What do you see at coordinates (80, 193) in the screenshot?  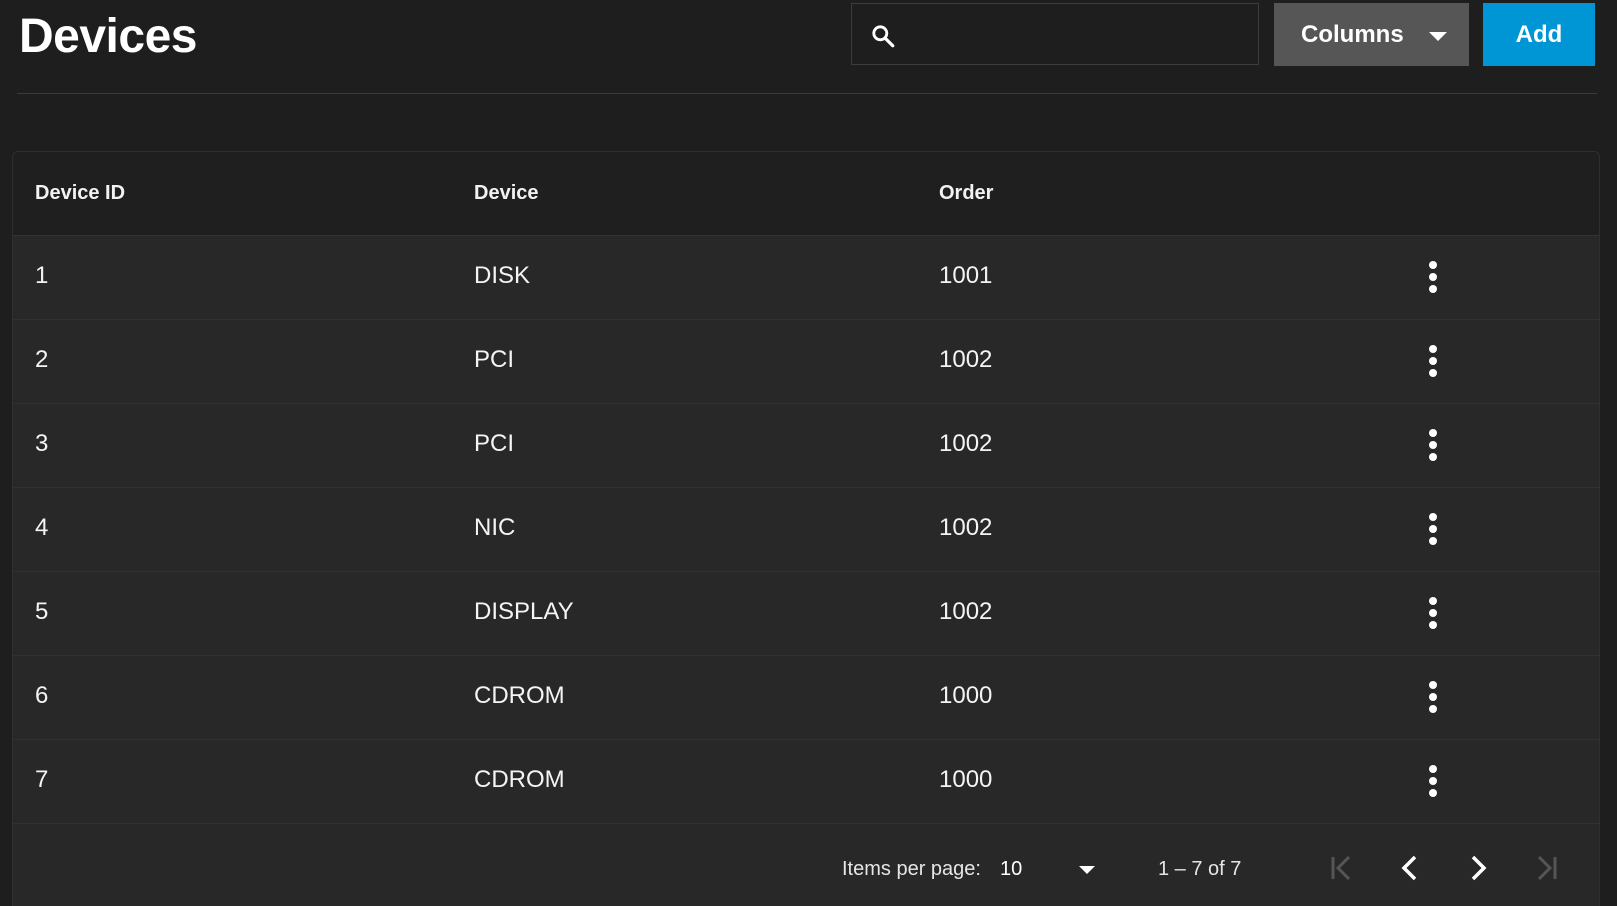 I see `column-header-device-id: Device ID` at bounding box center [80, 193].